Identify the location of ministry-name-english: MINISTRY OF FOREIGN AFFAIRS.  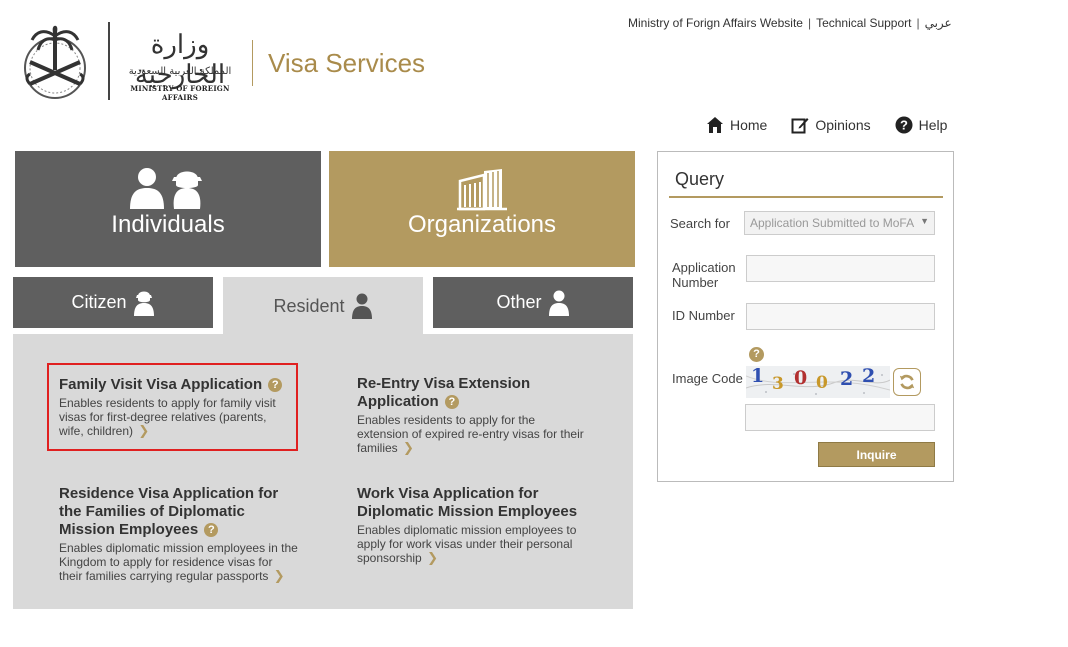
(180, 93).